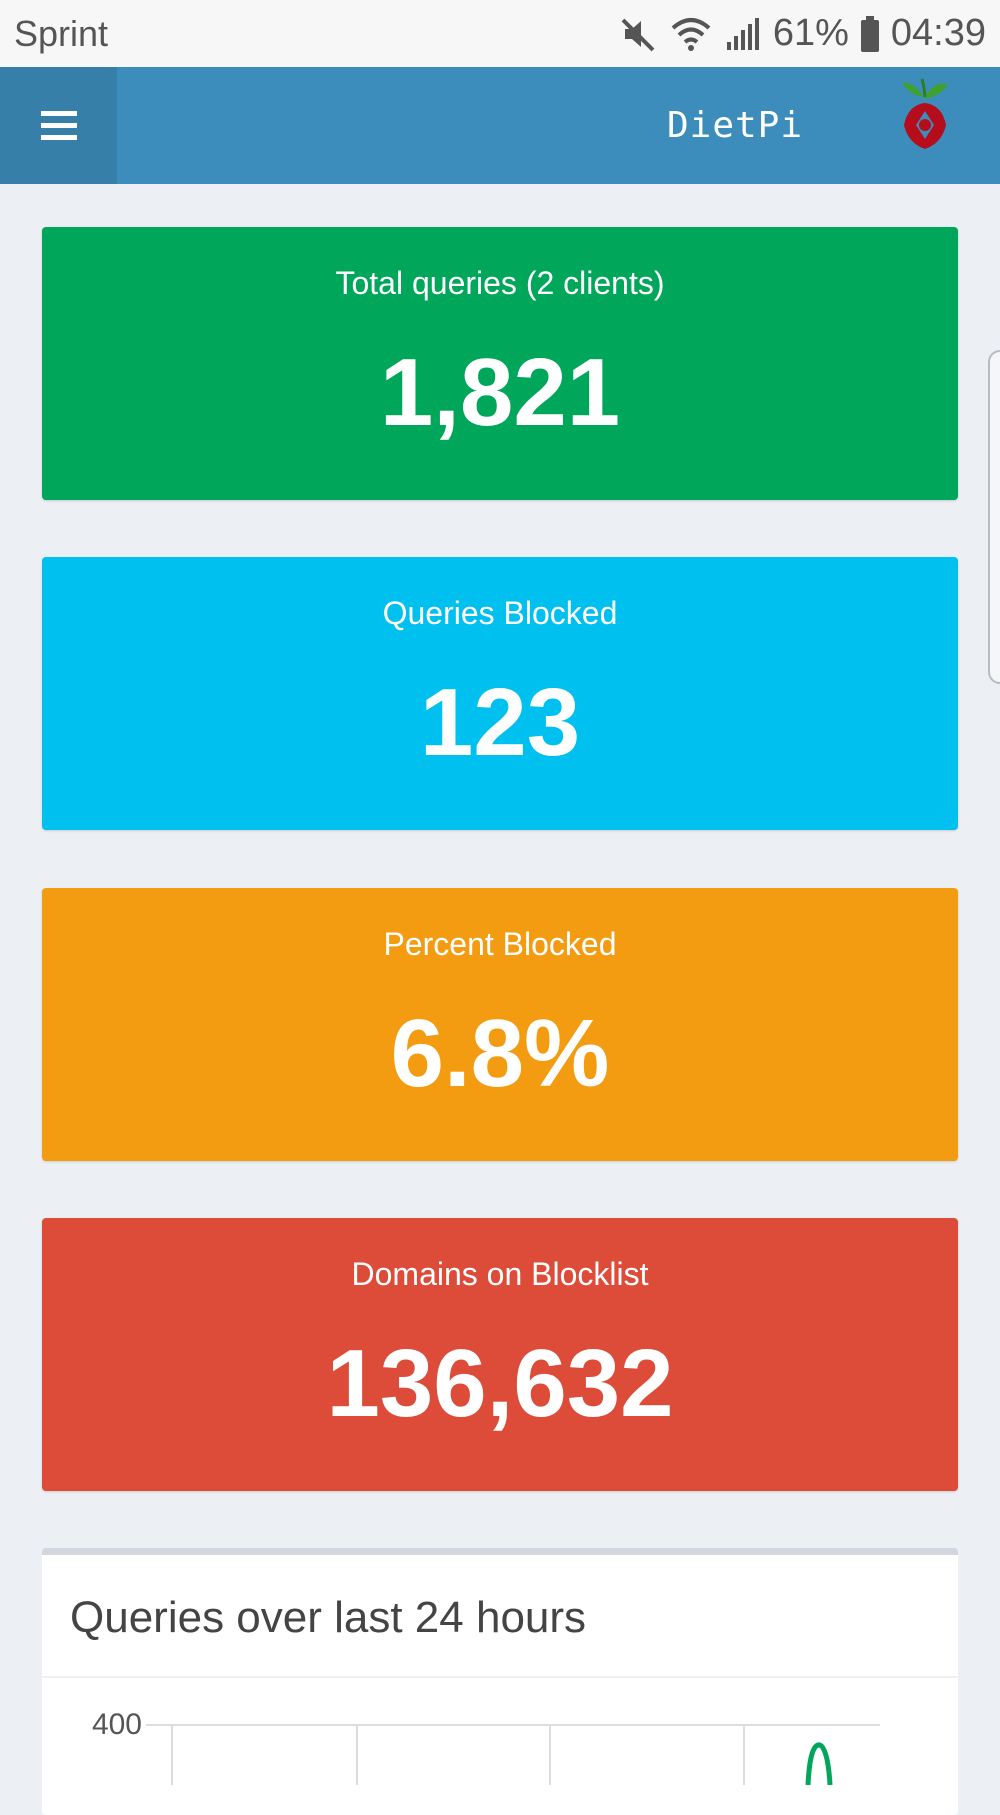  I want to click on status-icons: 61% 04:39, so click(802, 33).